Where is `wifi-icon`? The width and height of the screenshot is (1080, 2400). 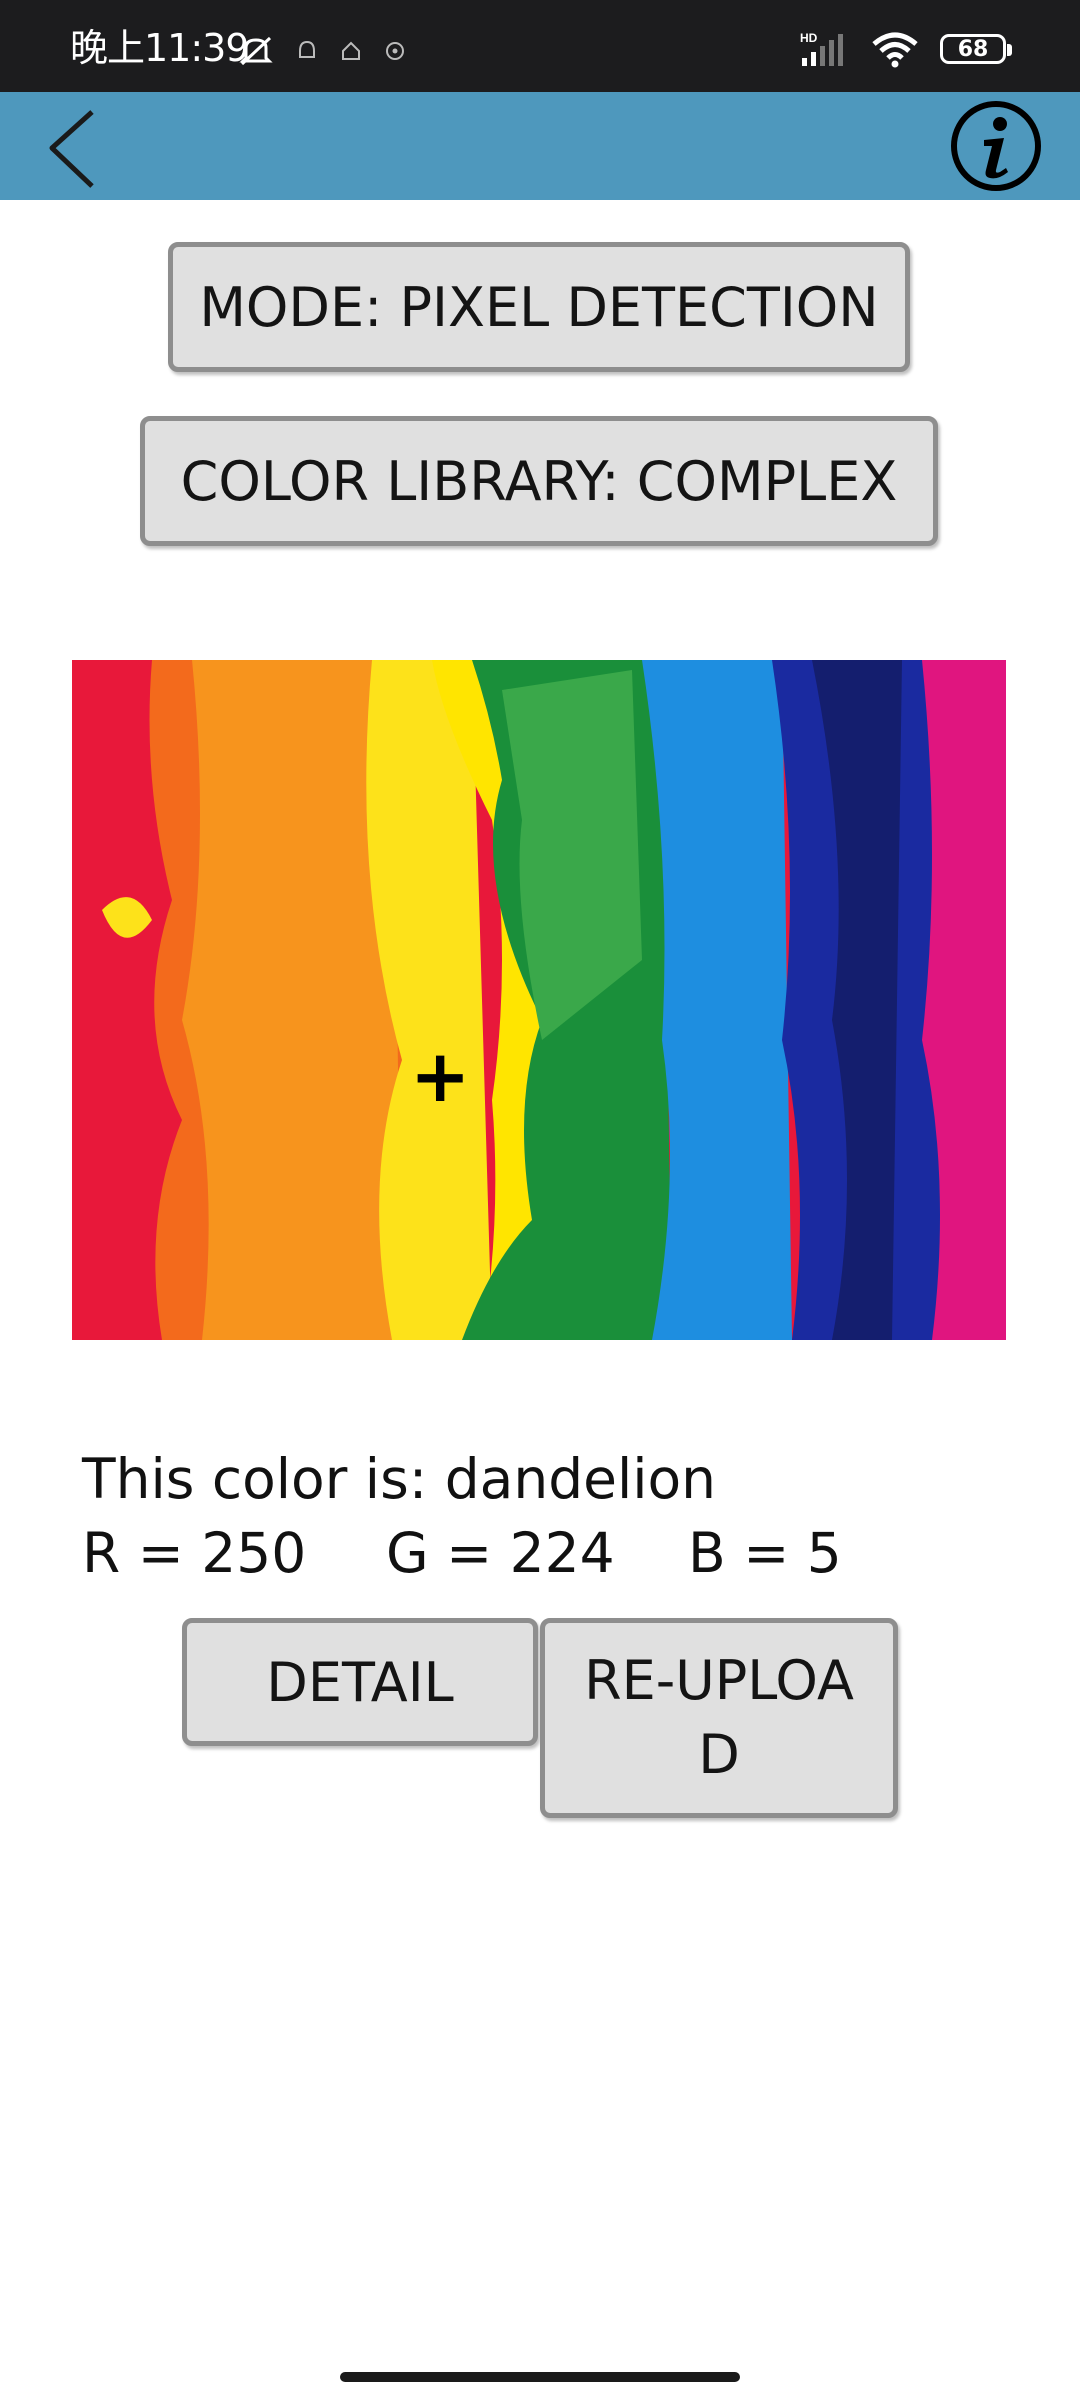 wifi-icon is located at coordinates (895, 50).